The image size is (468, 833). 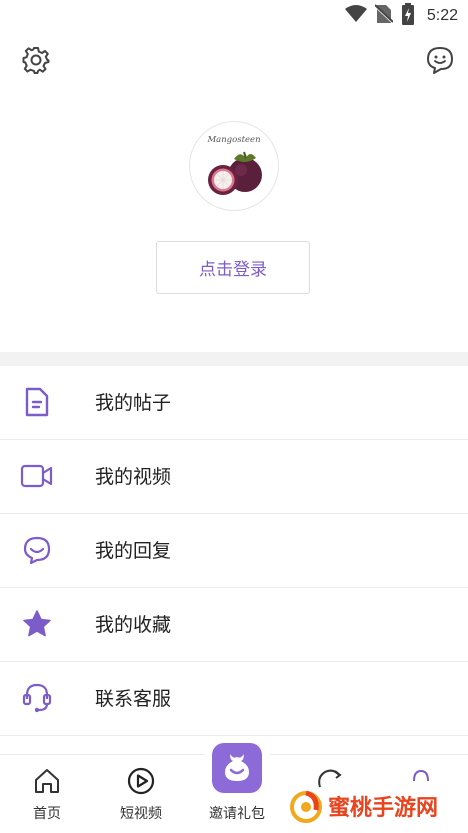 I want to click on menu-item-label: 我的视频, so click(x=133, y=477).